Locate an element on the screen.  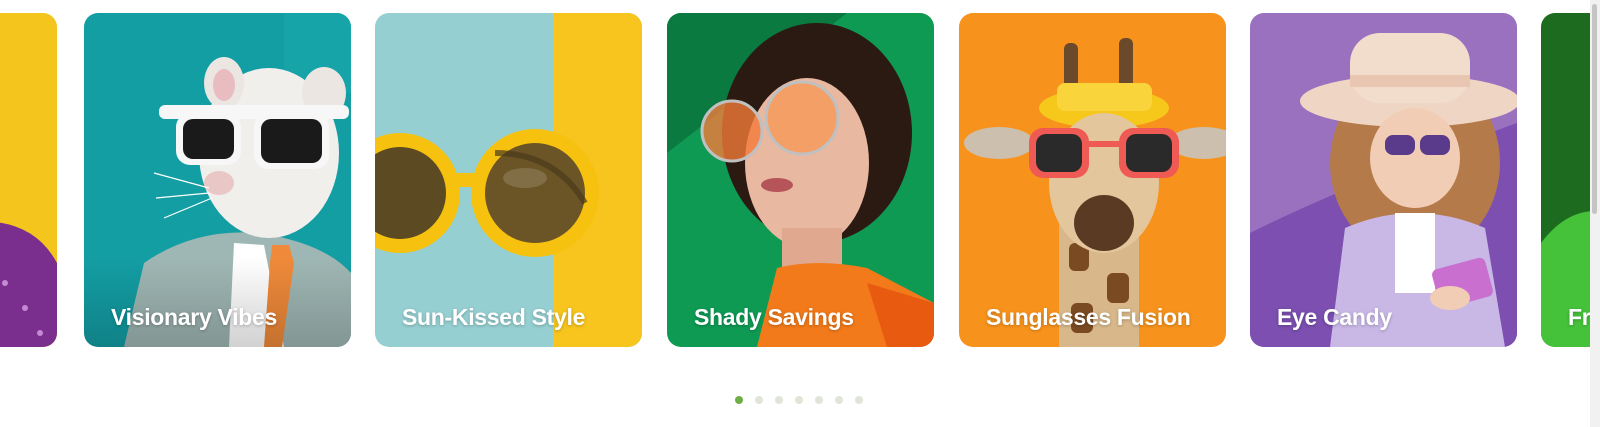
scrollbar-thumb is located at coordinates (1594, 109).